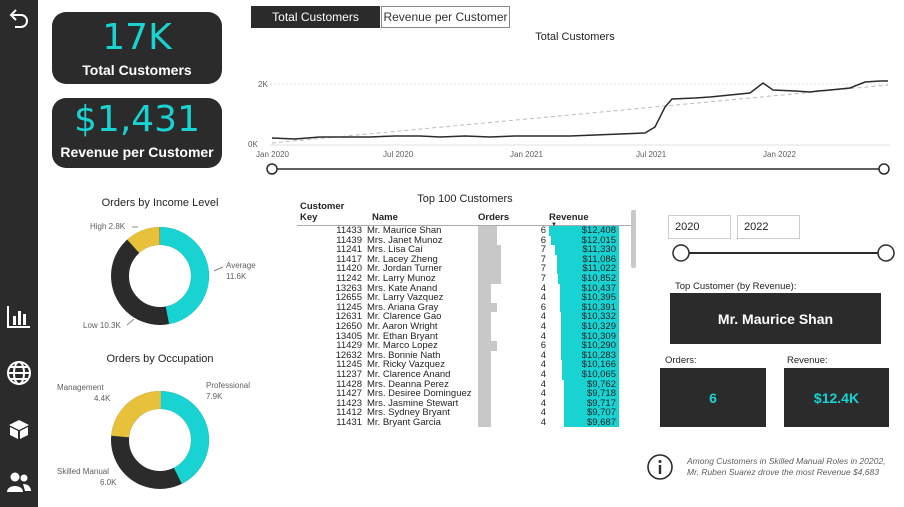  Describe the element at coordinates (137, 152) in the screenshot. I see `kpi-revenue-per-customer-label: Revenue per Customer` at that location.